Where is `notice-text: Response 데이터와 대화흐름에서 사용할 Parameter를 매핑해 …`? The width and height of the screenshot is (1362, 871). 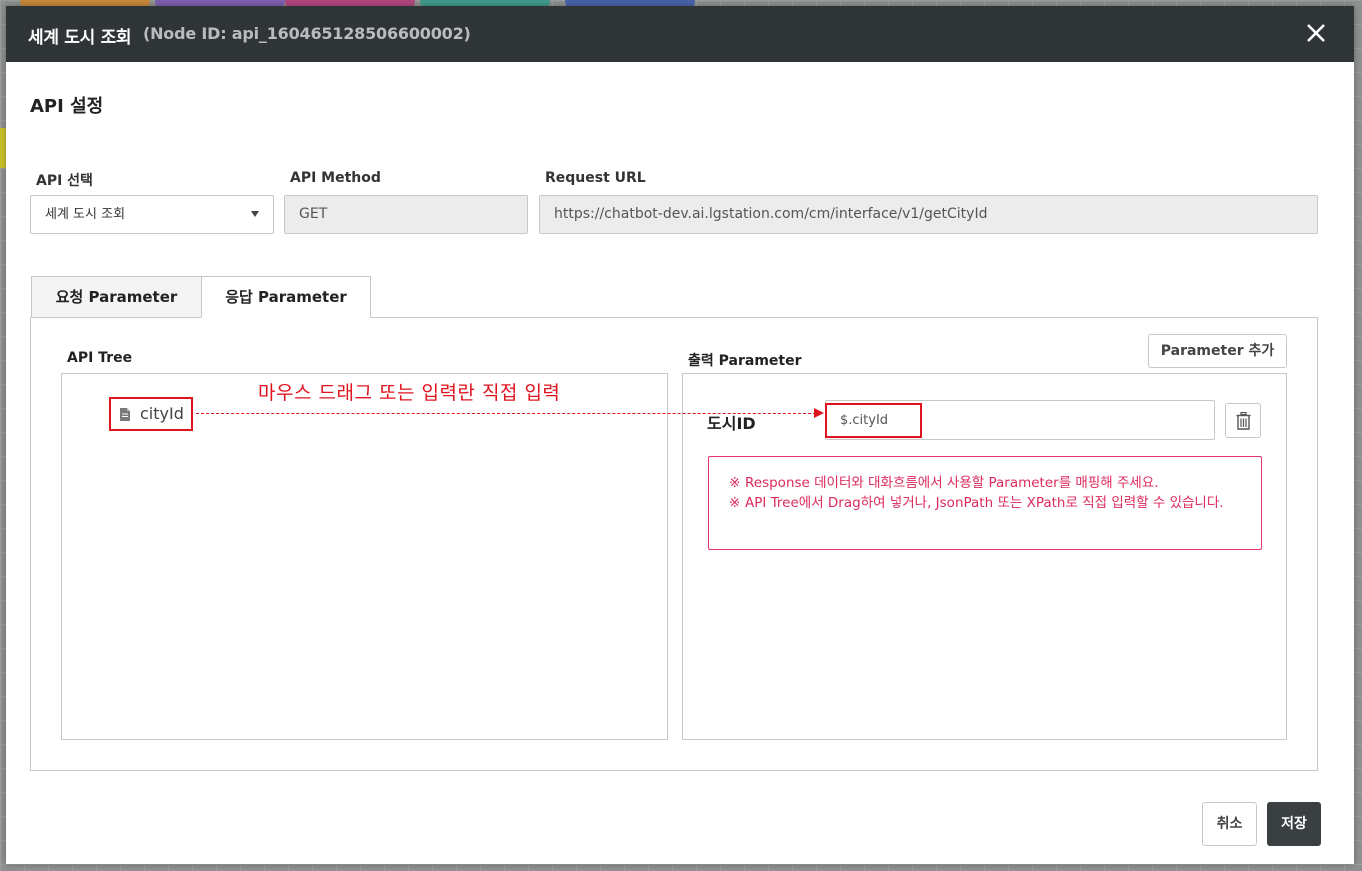 notice-text: Response 데이터와 대화흐름에서 사용할 Parameter를 매핑해 … is located at coordinates (952, 483).